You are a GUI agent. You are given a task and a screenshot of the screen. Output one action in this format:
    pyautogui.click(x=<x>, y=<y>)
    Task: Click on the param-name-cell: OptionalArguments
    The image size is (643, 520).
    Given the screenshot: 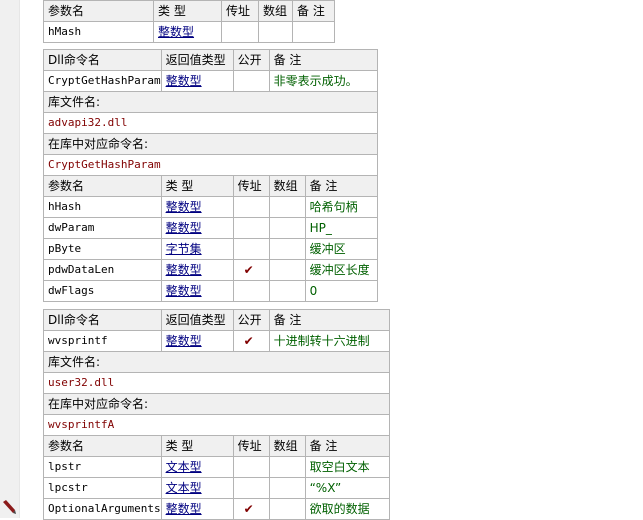 What is the action you would take?
    pyautogui.click(x=102, y=509)
    